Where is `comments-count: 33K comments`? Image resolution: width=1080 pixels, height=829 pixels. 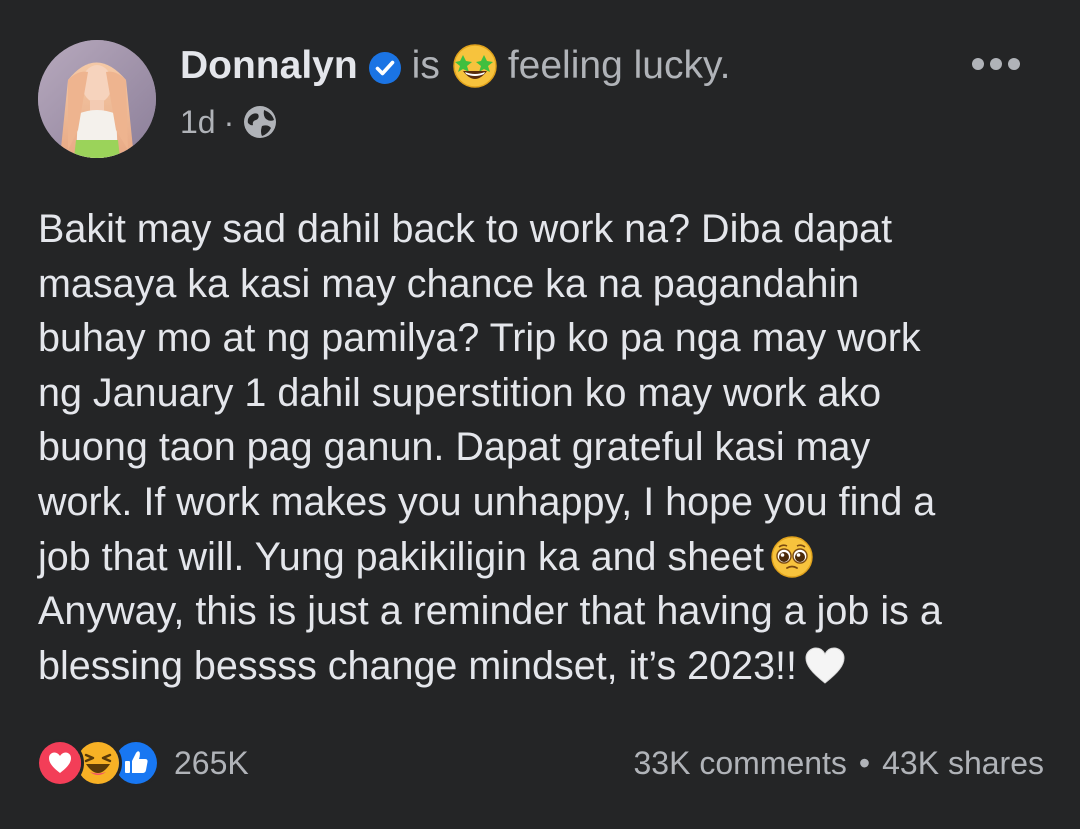 comments-count: 33K comments is located at coordinates (740, 763).